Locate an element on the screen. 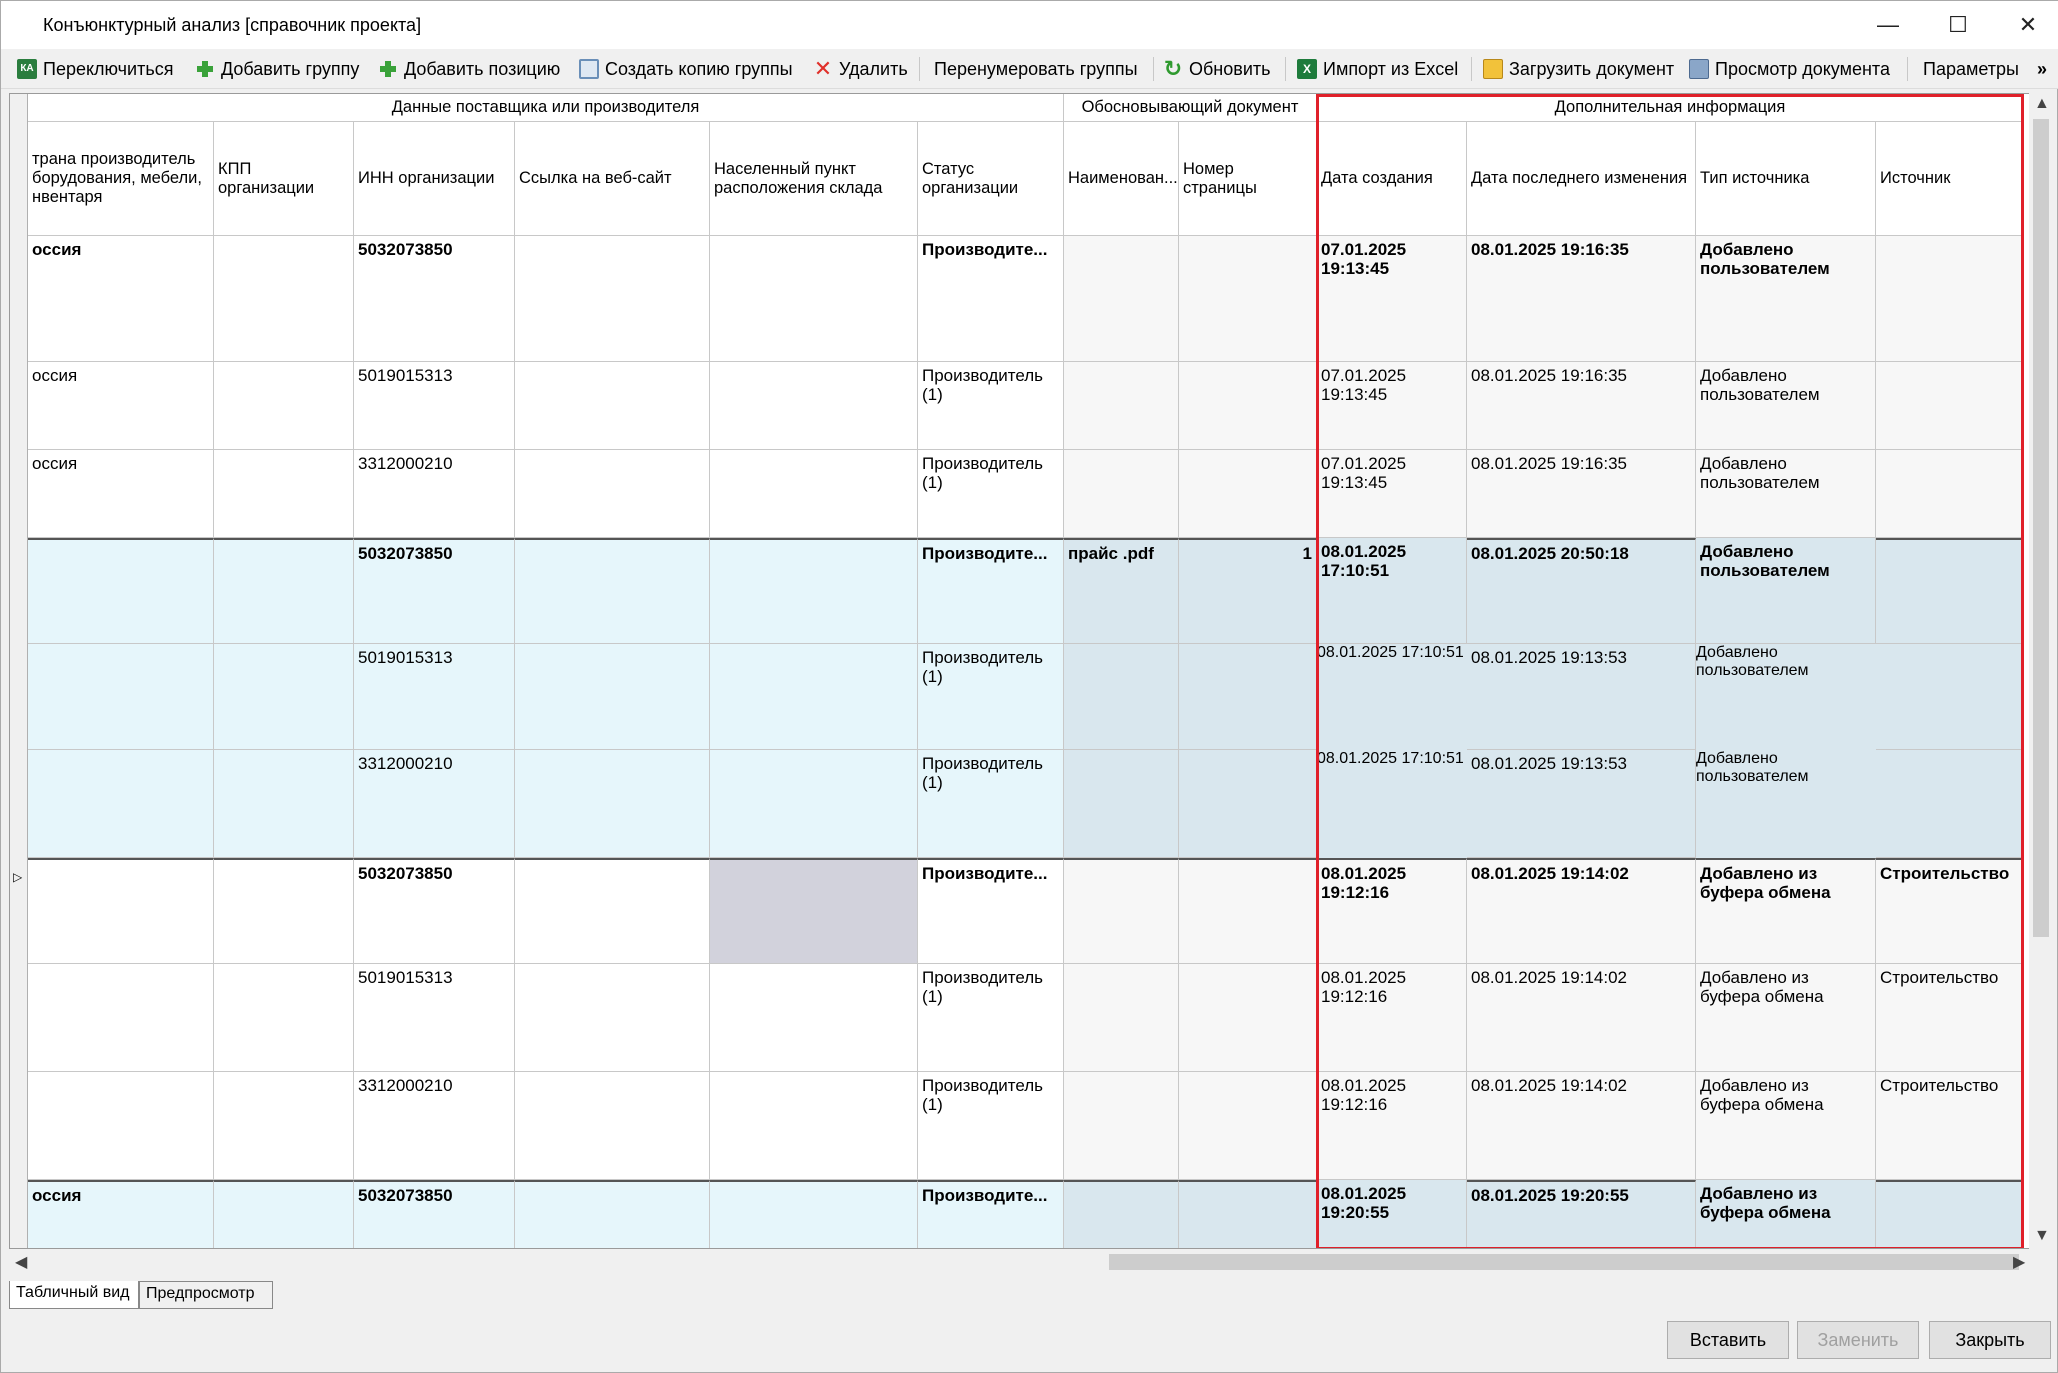 The image size is (2058, 1373). scroll-right-icon: ▶ is located at coordinates (2019, 1262).